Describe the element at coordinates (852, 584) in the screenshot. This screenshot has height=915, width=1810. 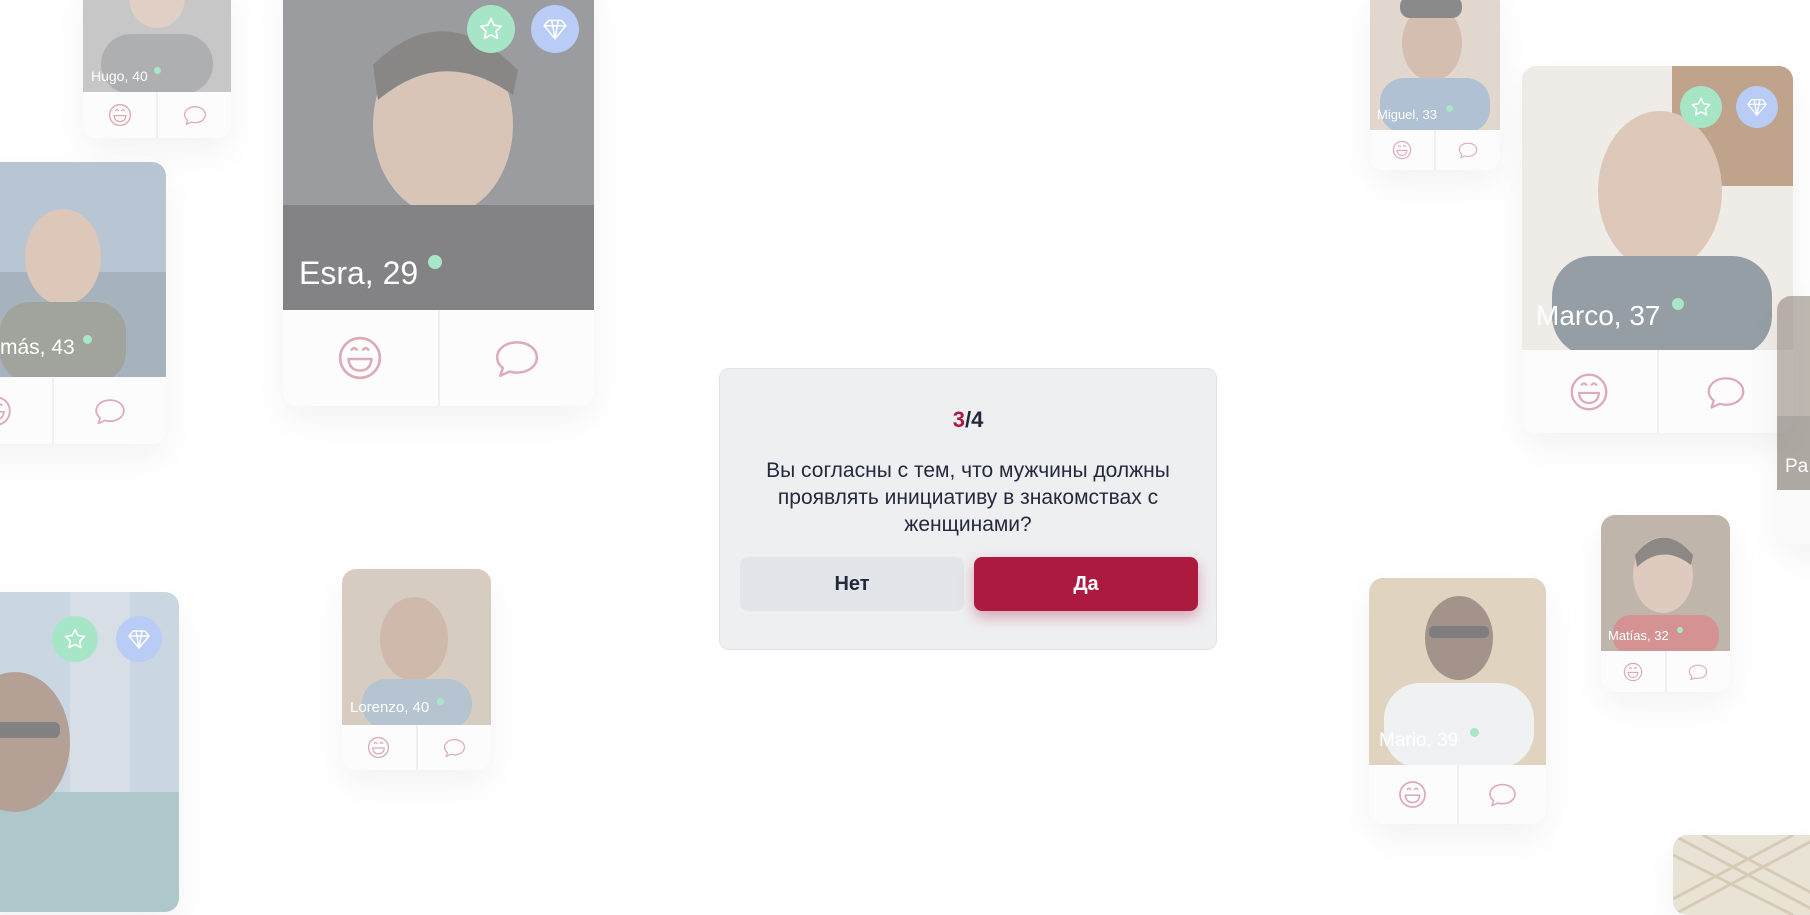
I see `no-button: Нет` at that location.